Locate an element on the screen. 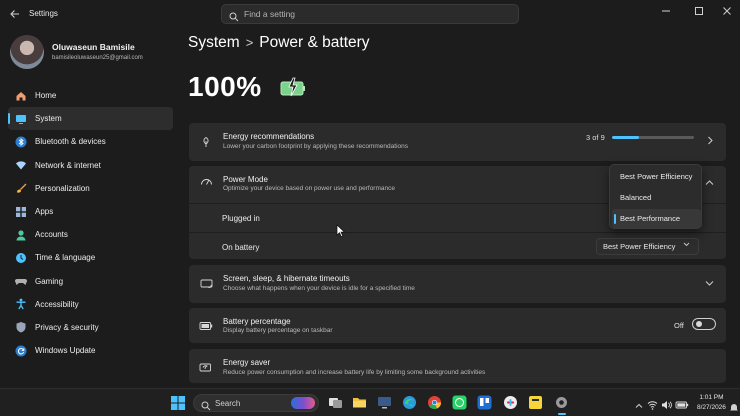 This screenshot has height=416, width=740. sidebar-item-home: Home is located at coordinates (90, 95).